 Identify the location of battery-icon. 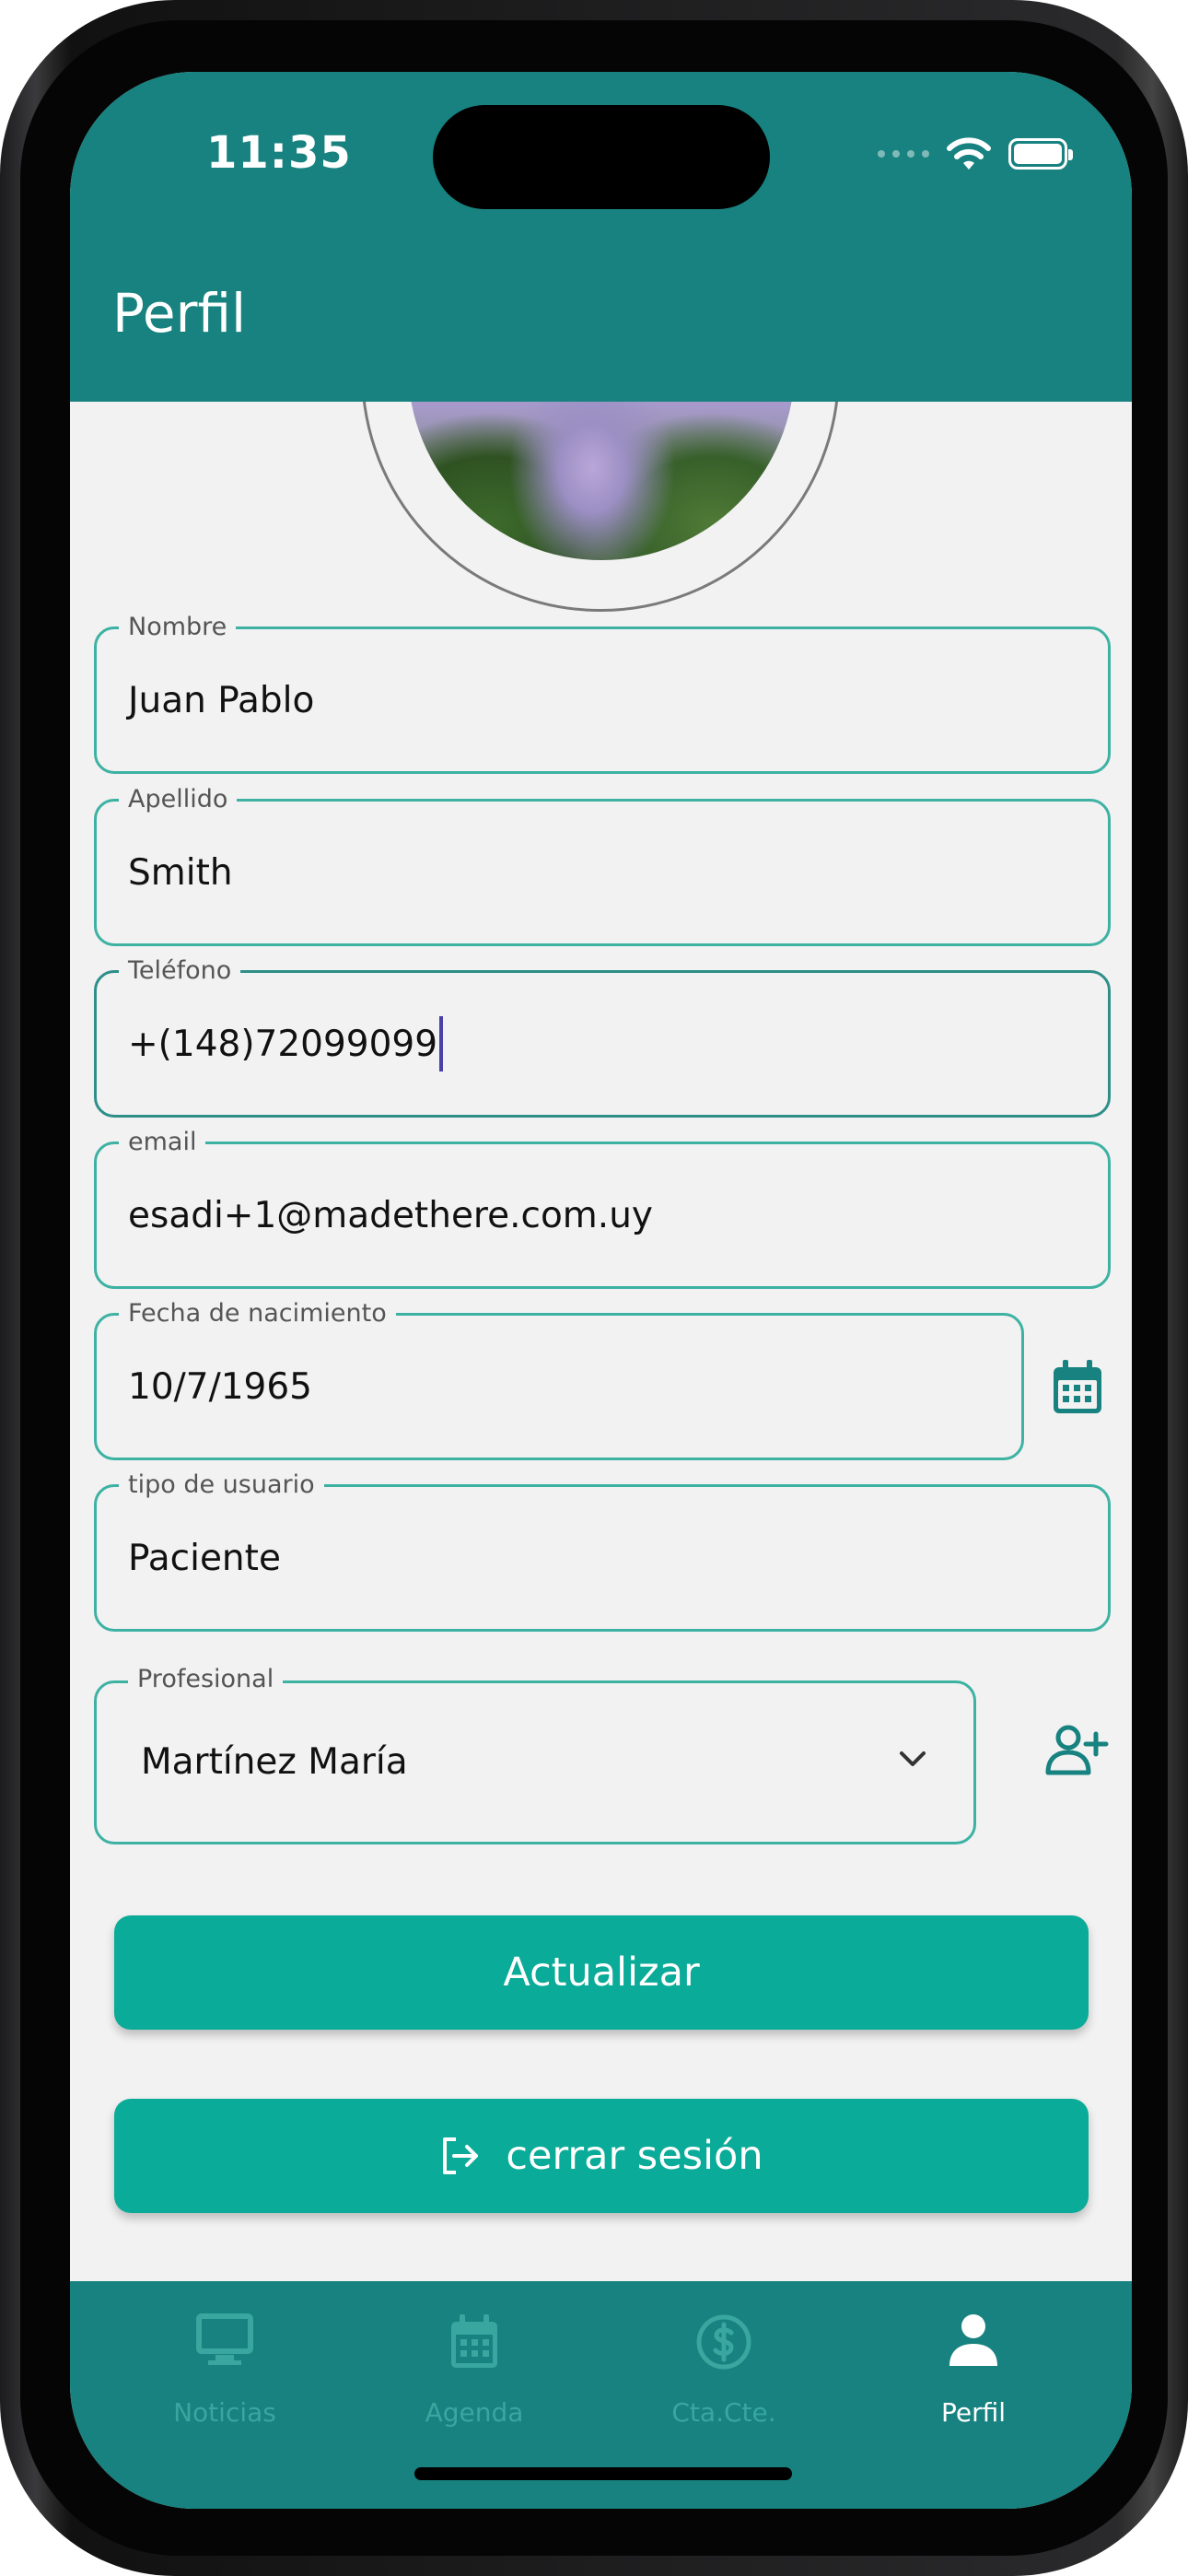
(1040, 154).